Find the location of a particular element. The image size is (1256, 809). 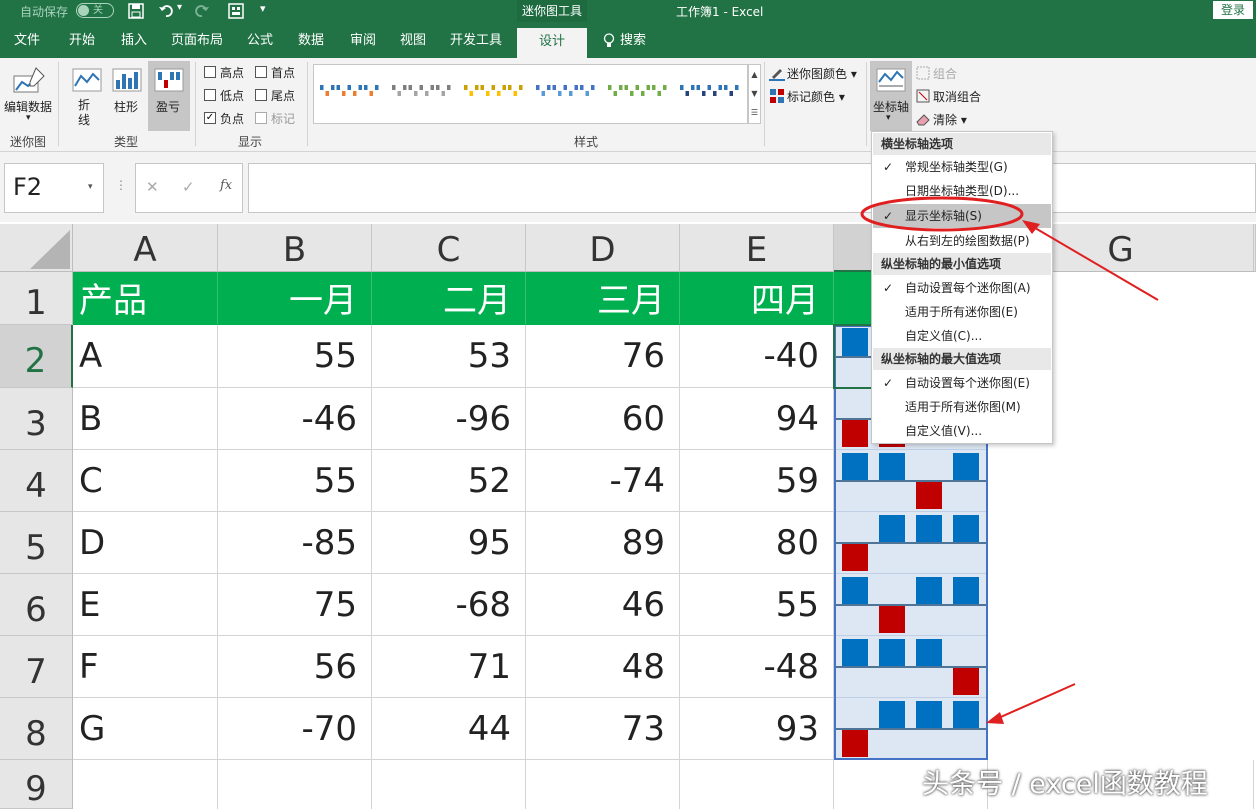

header-cell: 三月 is located at coordinates (603, 298).